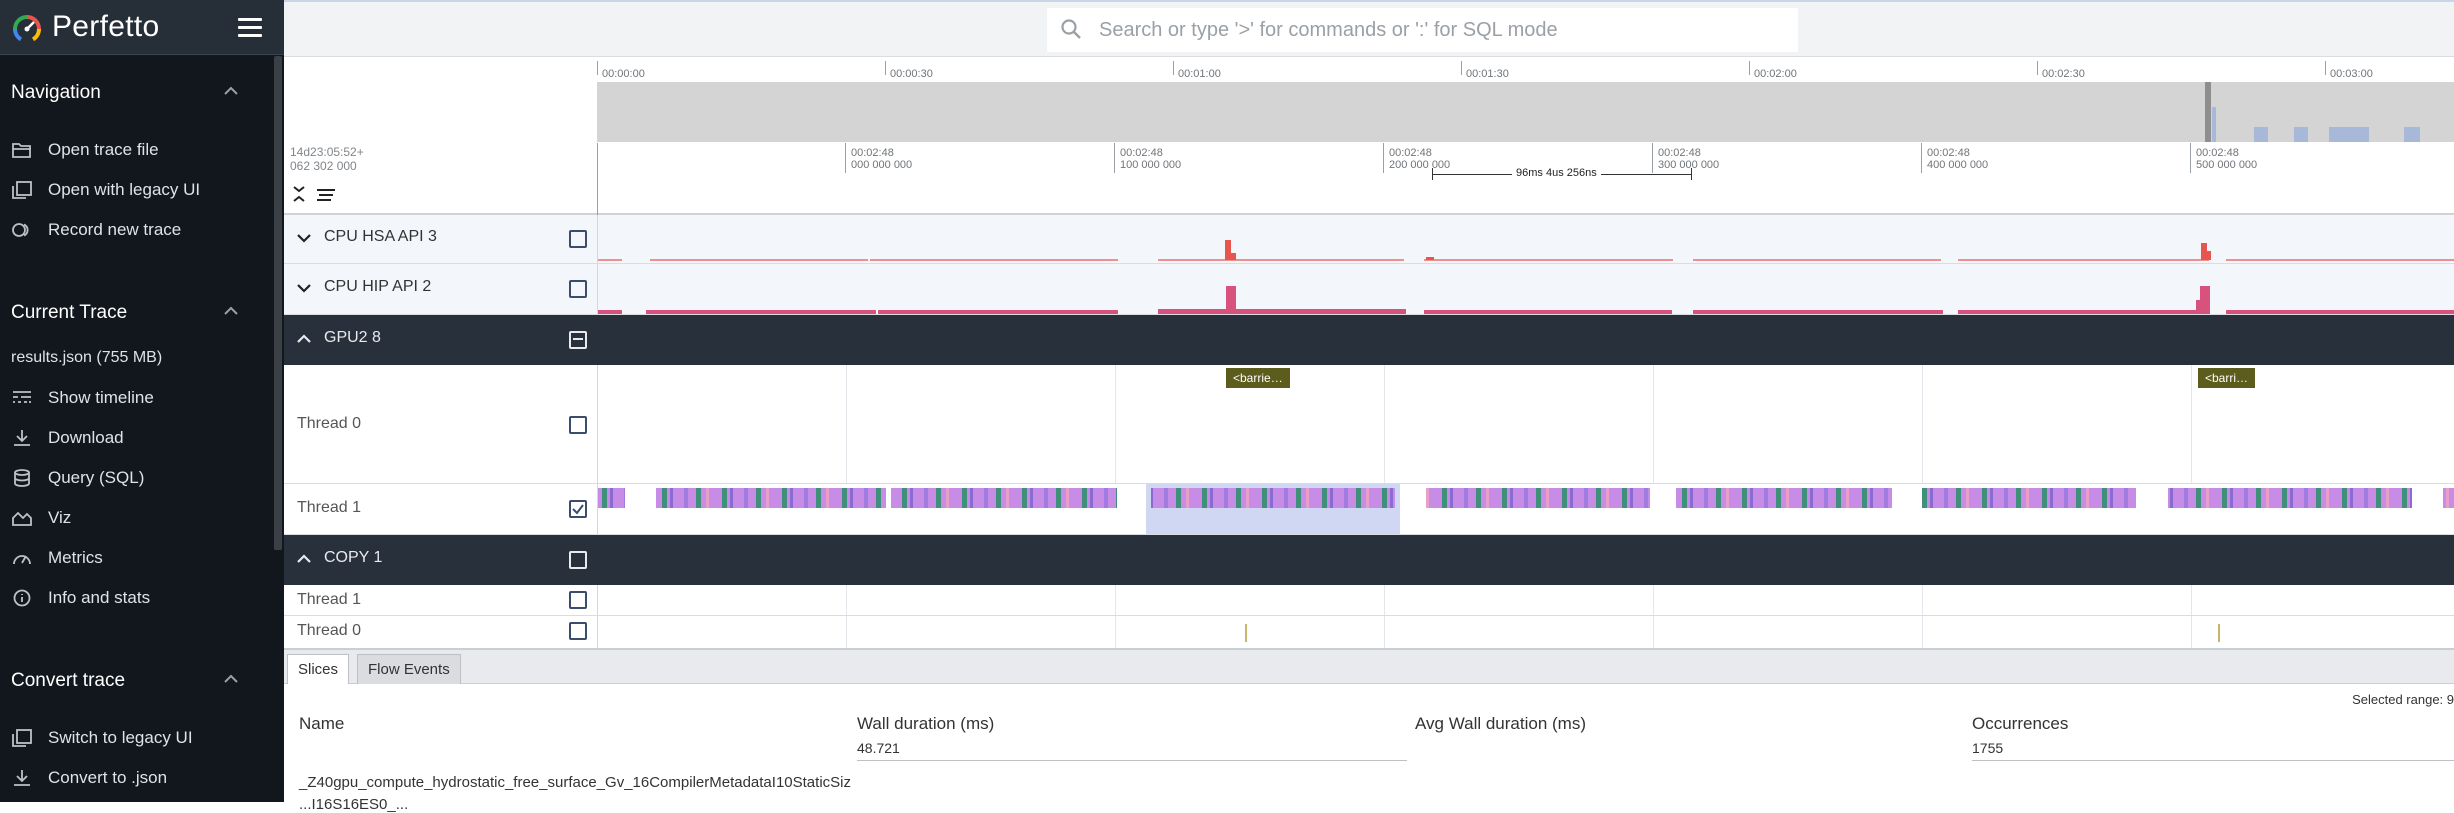 The height and width of the screenshot is (813, 2454). What do you see at coordinates (22, 397) in the screenshot?
I see `line-style-icon` at bounding box center [22, 397].